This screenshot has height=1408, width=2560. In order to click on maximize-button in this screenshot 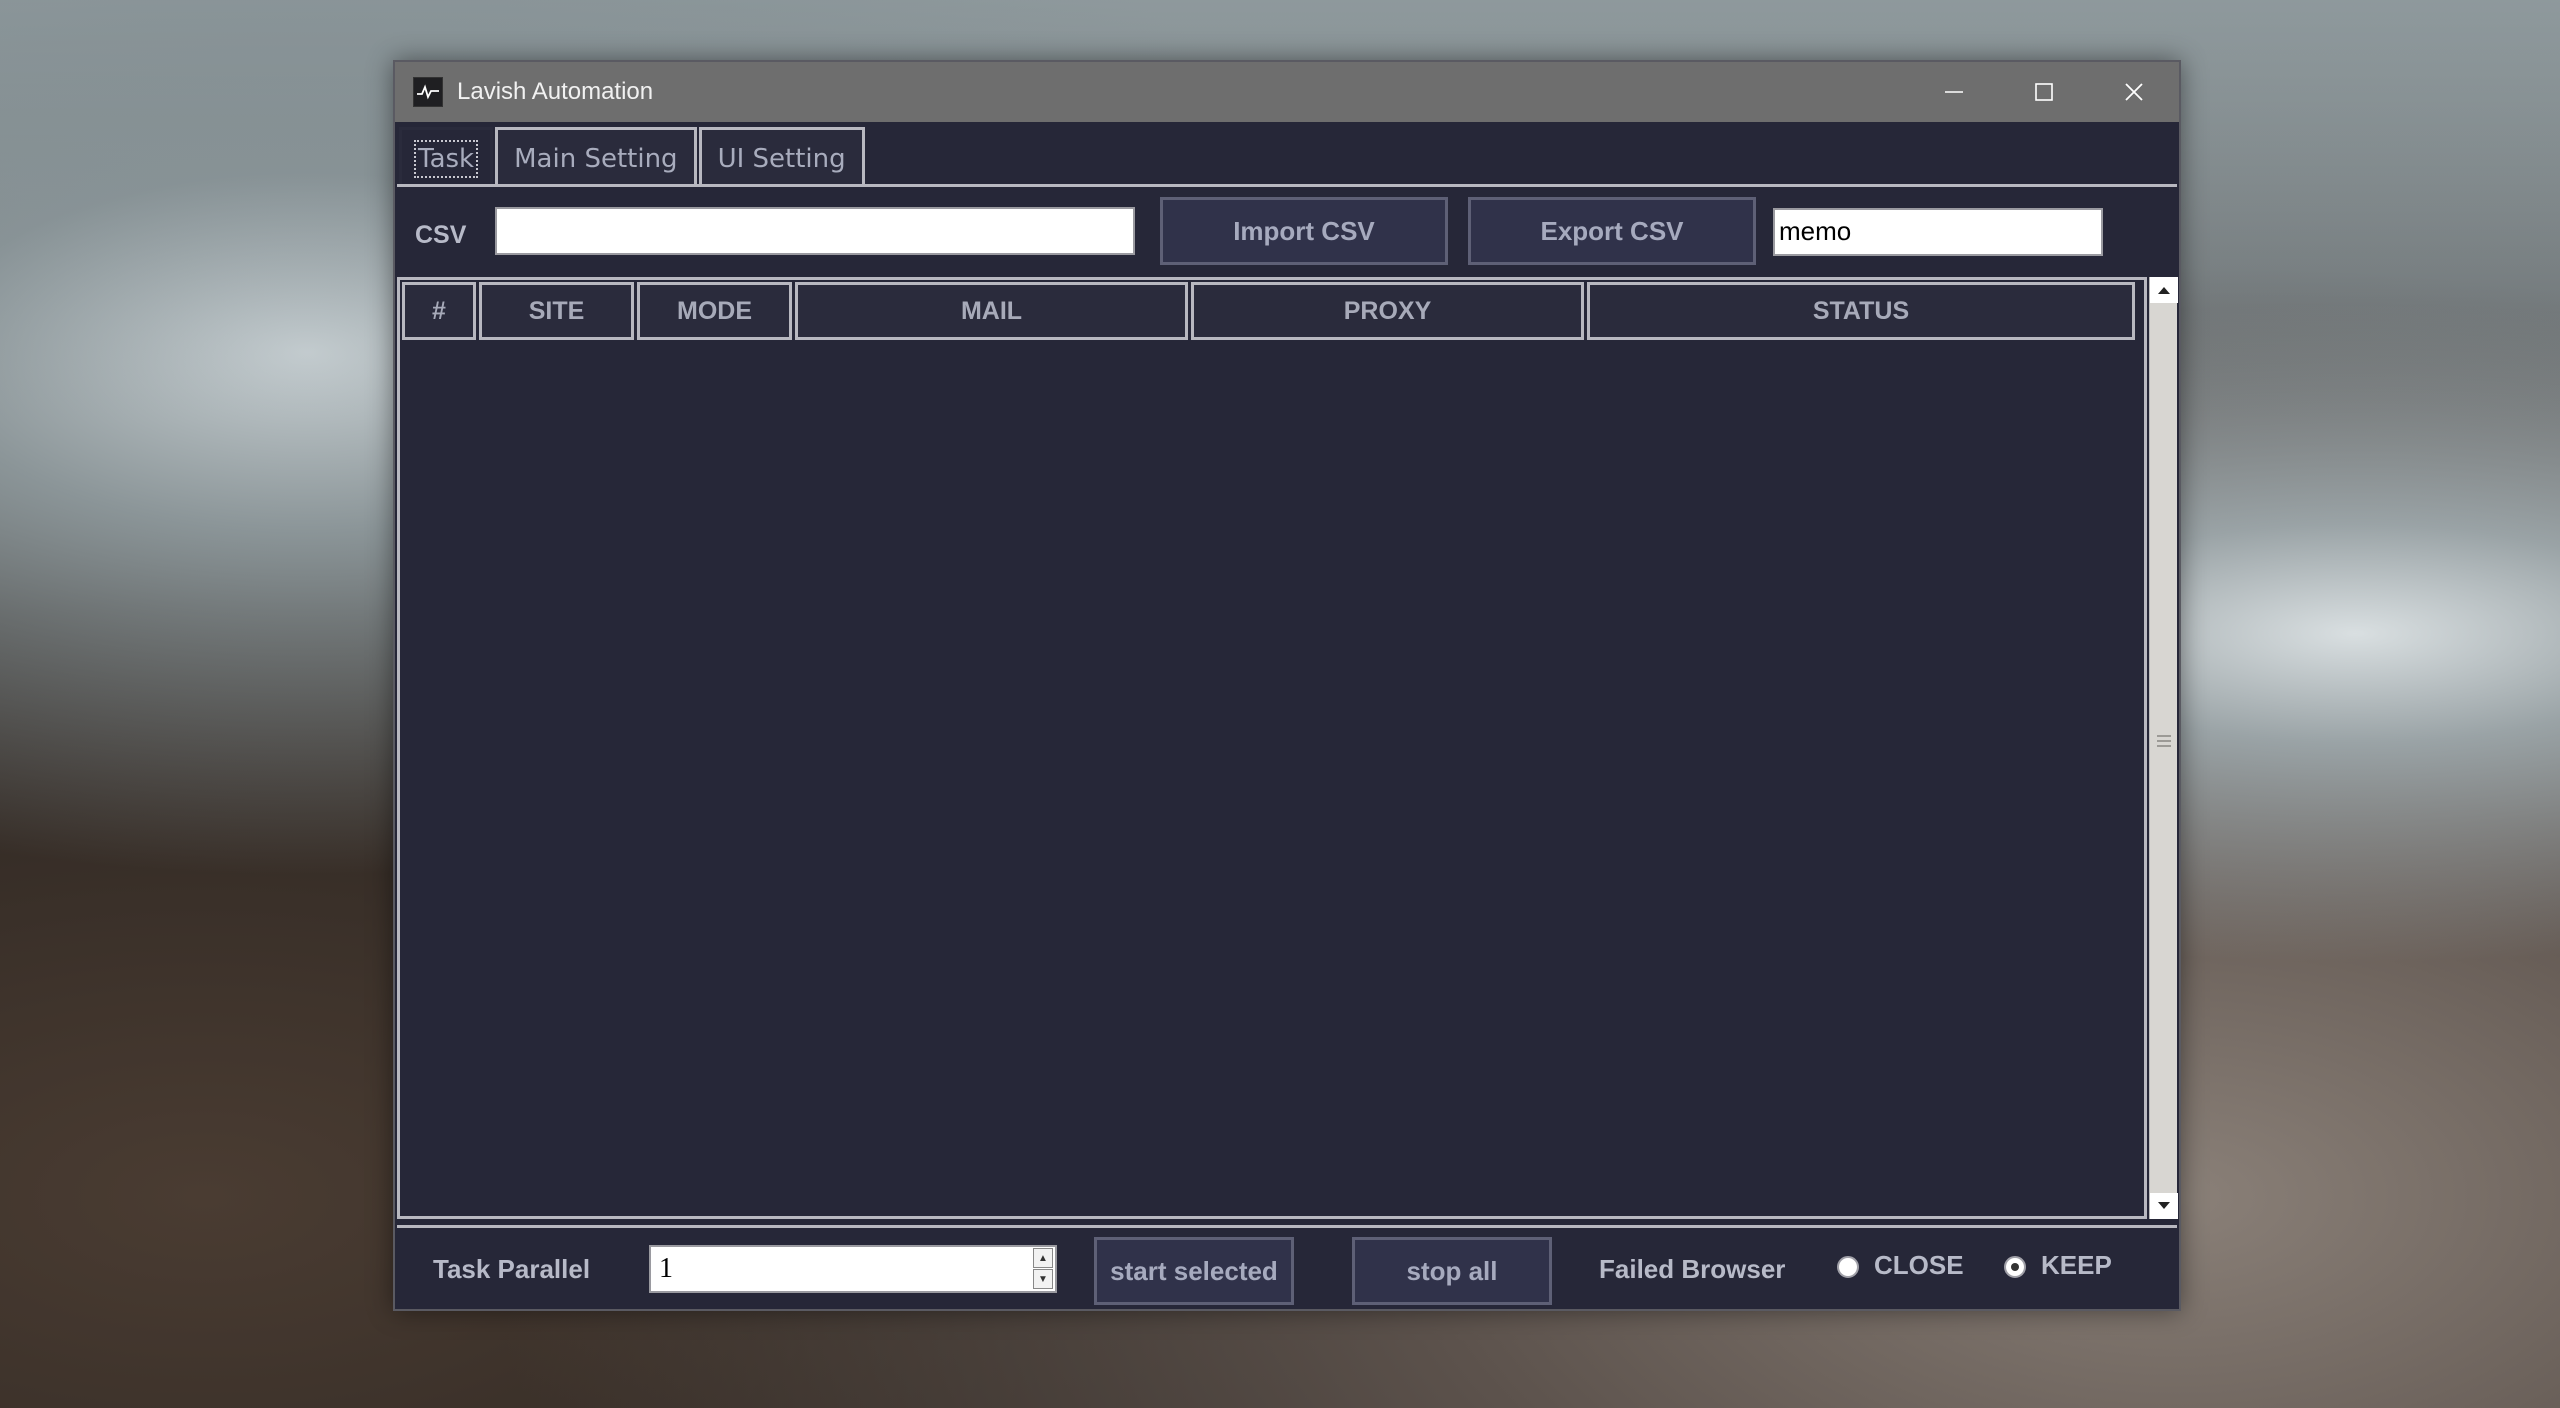, I will do `click(2044, 92)`.